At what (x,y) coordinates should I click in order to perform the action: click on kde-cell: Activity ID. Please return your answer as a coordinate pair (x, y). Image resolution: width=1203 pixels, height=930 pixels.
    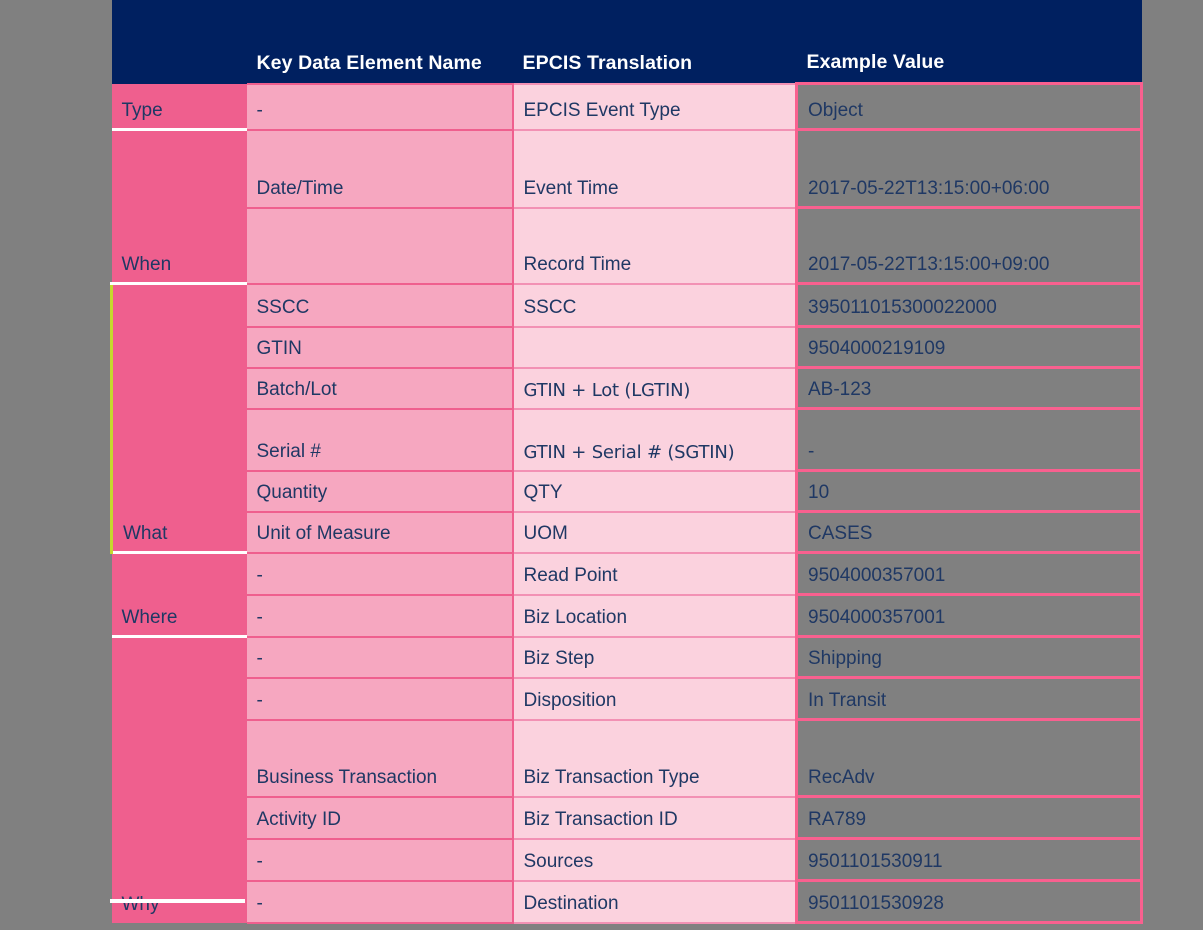
    Looking at the image, I should click on (380, 817).